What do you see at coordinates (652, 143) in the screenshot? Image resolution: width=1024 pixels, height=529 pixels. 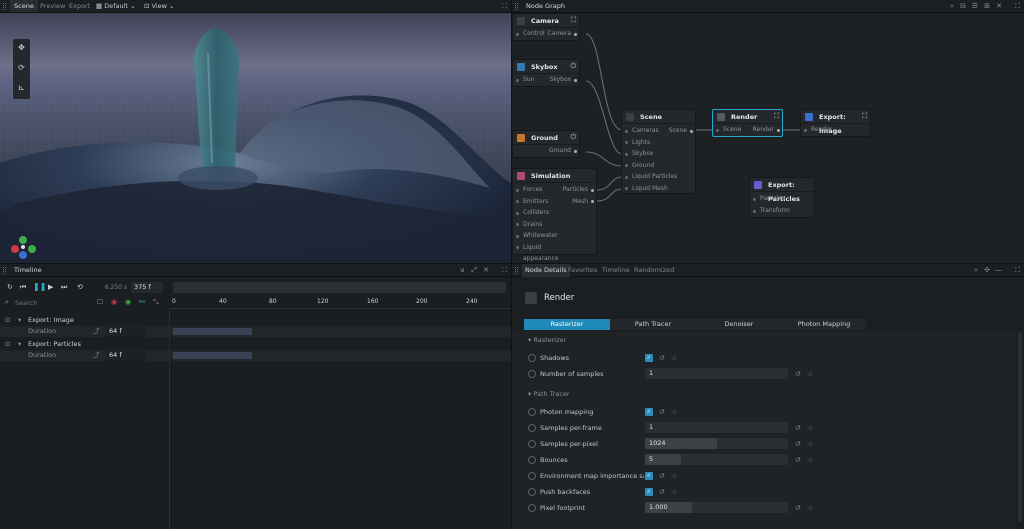 I see `port-lights: Lights` at bounding box center [652, 143].